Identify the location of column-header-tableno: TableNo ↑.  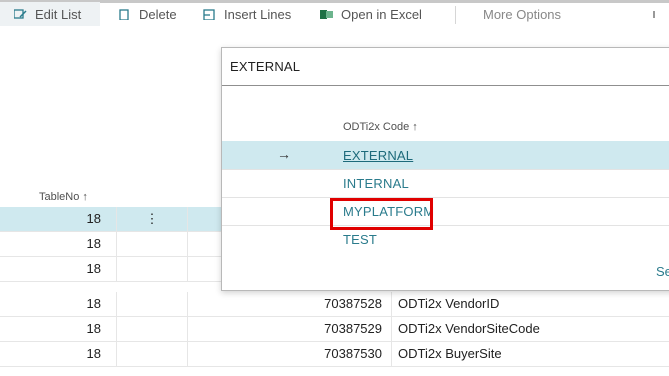
(63, 197).